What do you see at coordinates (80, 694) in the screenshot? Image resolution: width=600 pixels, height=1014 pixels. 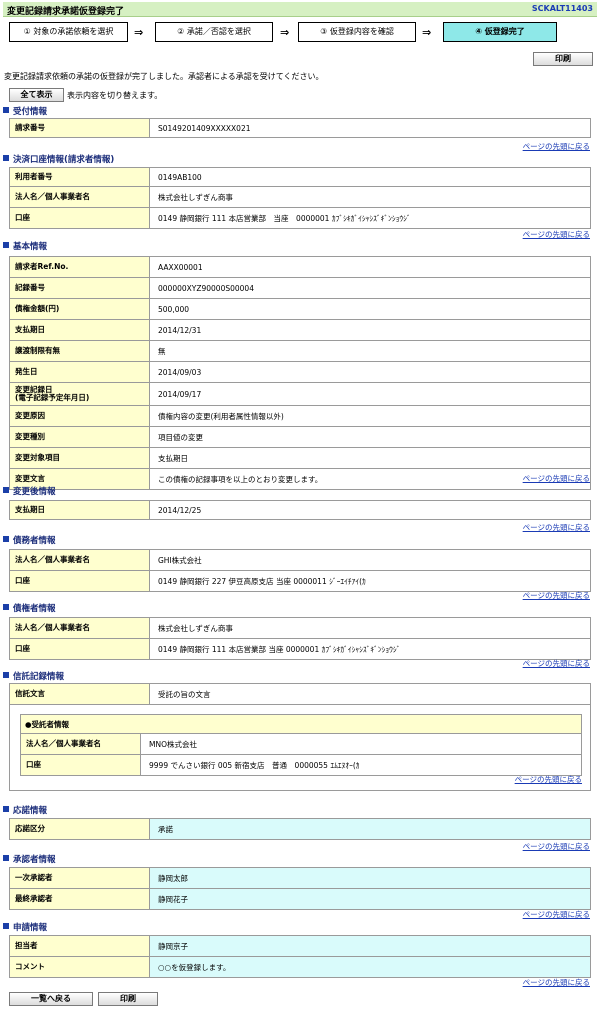 I see `label: 信託文言` at bounding box center [80, 694].